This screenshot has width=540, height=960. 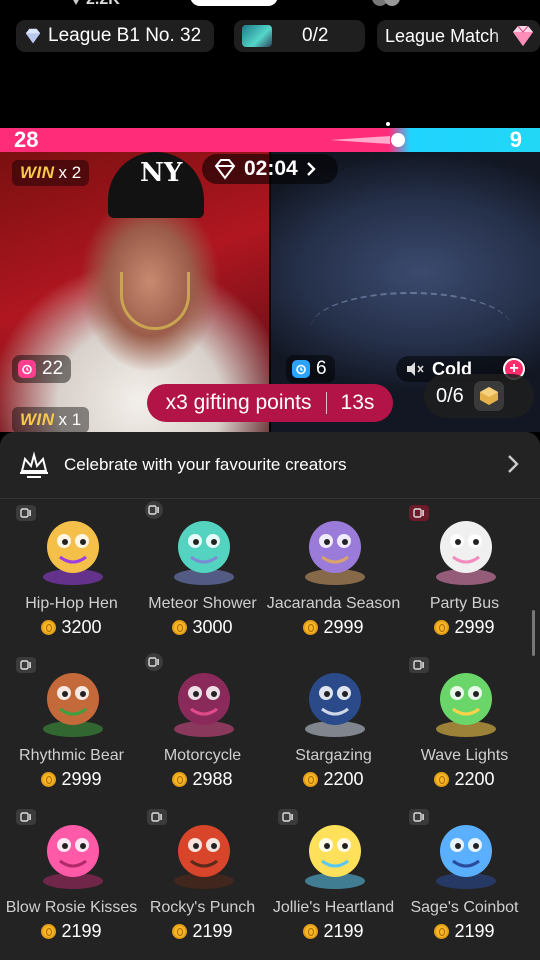 What do you see at coordinates (125, 35) in the screenshot?
I see `league-label: League B1 No. 32` at bounding box center [125, 35].